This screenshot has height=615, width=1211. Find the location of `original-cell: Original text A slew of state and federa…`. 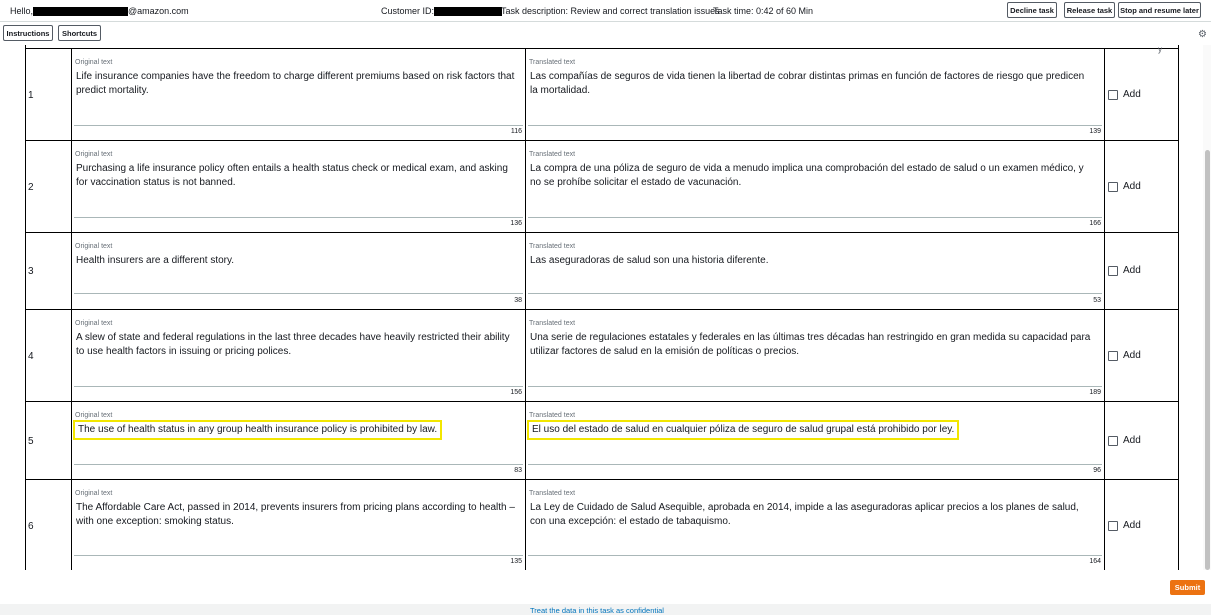

original-cell: Original text A slew of state and federa… is located at coordinates (299, 355).